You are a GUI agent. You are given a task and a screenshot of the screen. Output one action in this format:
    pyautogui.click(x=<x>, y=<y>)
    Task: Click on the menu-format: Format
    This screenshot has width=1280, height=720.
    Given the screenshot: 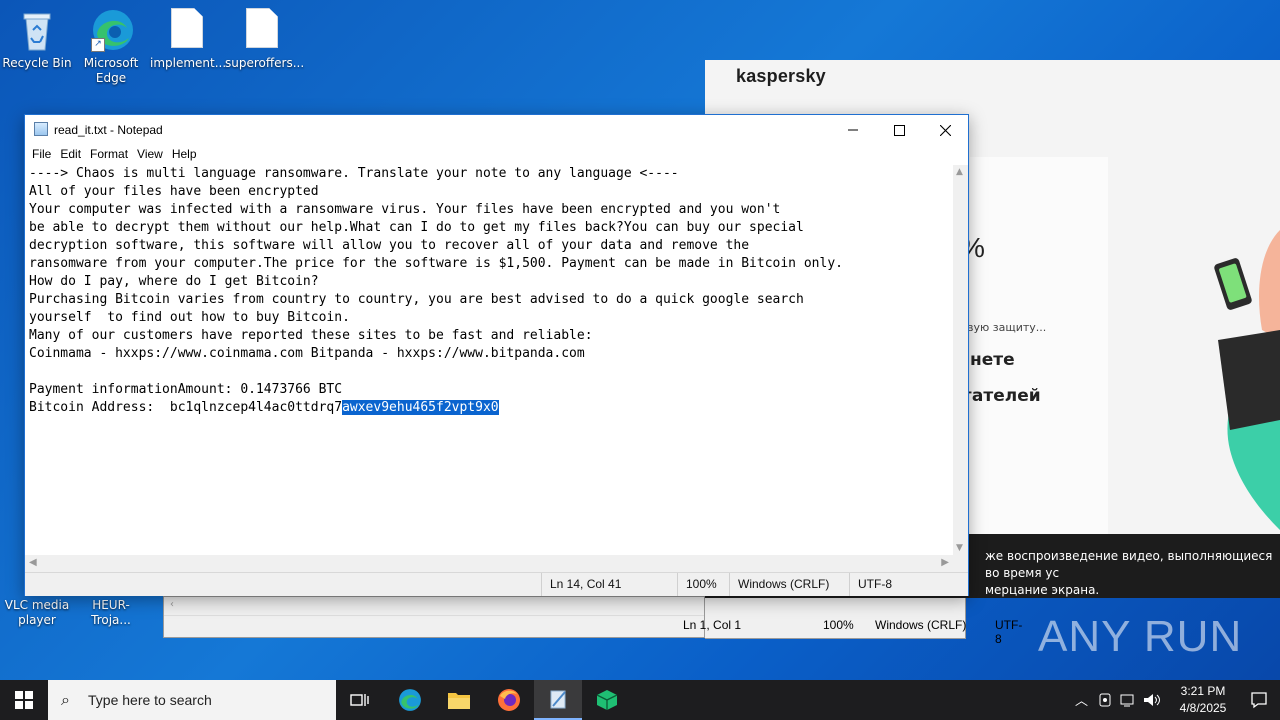 What is the action you would take?
    pyautogui.click(x=109, y=153)
    